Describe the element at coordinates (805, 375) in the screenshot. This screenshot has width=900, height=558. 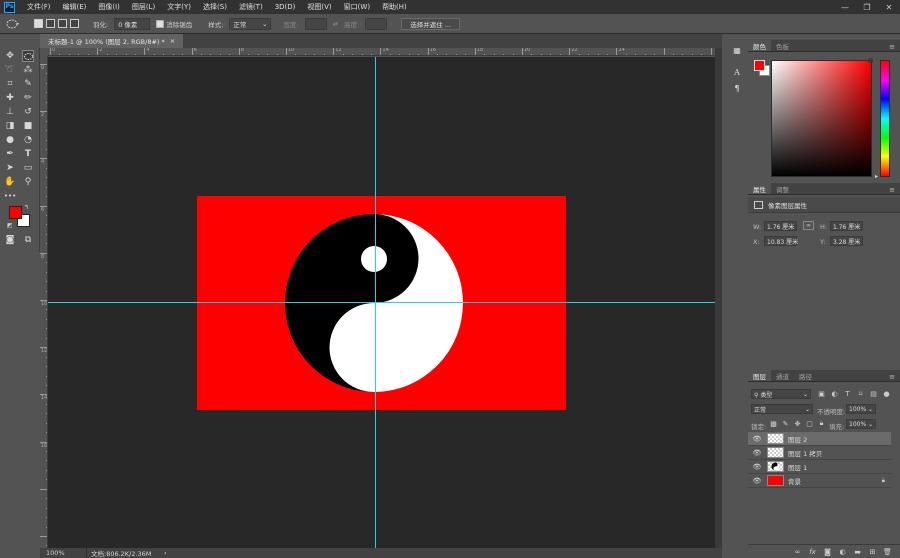
I see `tab-paths: 路径` at that location.